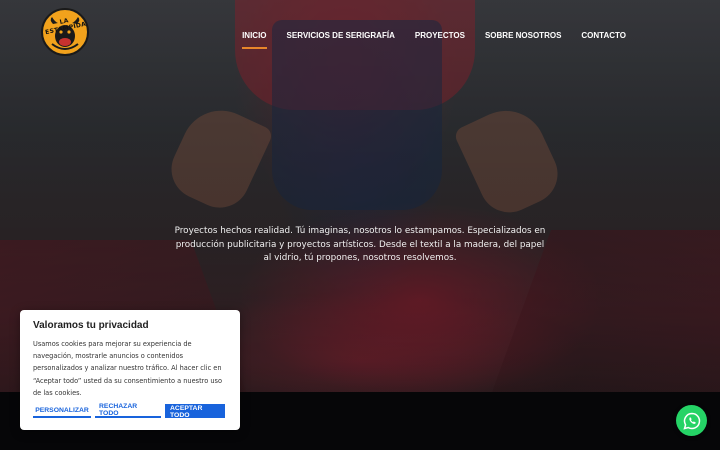 This screenshot has width=720, height=450. Describe the element at coordinates (195, 411) in the screenshot. I see `accept-all-button: ACEPTAR TODO` at that location.